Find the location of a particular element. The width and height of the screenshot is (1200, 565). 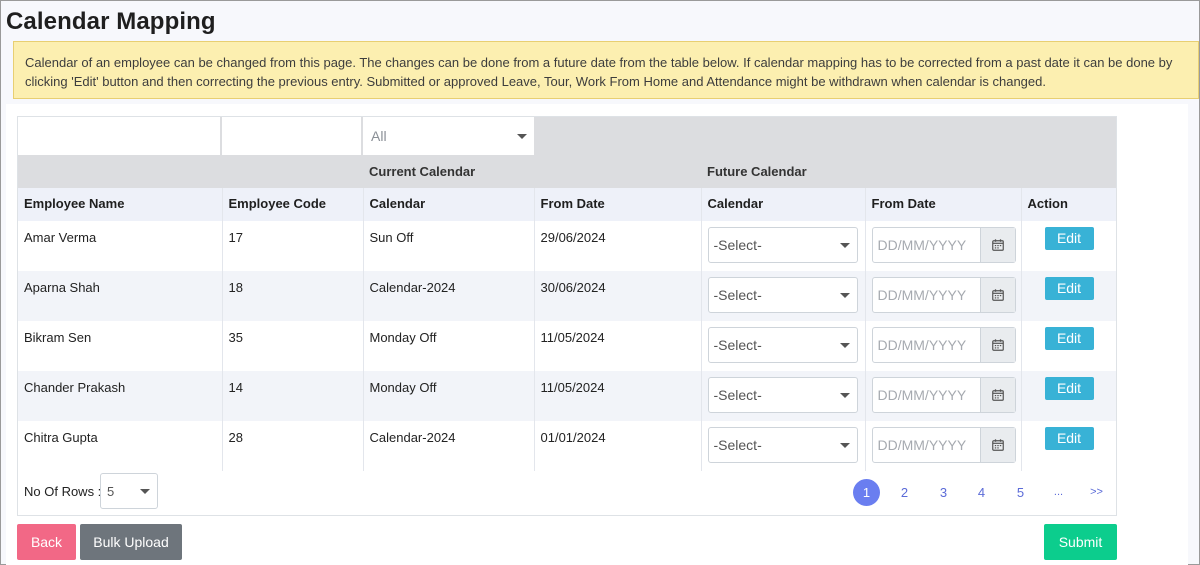

calendar-filter-select: All is located at coordinates (448, 136).